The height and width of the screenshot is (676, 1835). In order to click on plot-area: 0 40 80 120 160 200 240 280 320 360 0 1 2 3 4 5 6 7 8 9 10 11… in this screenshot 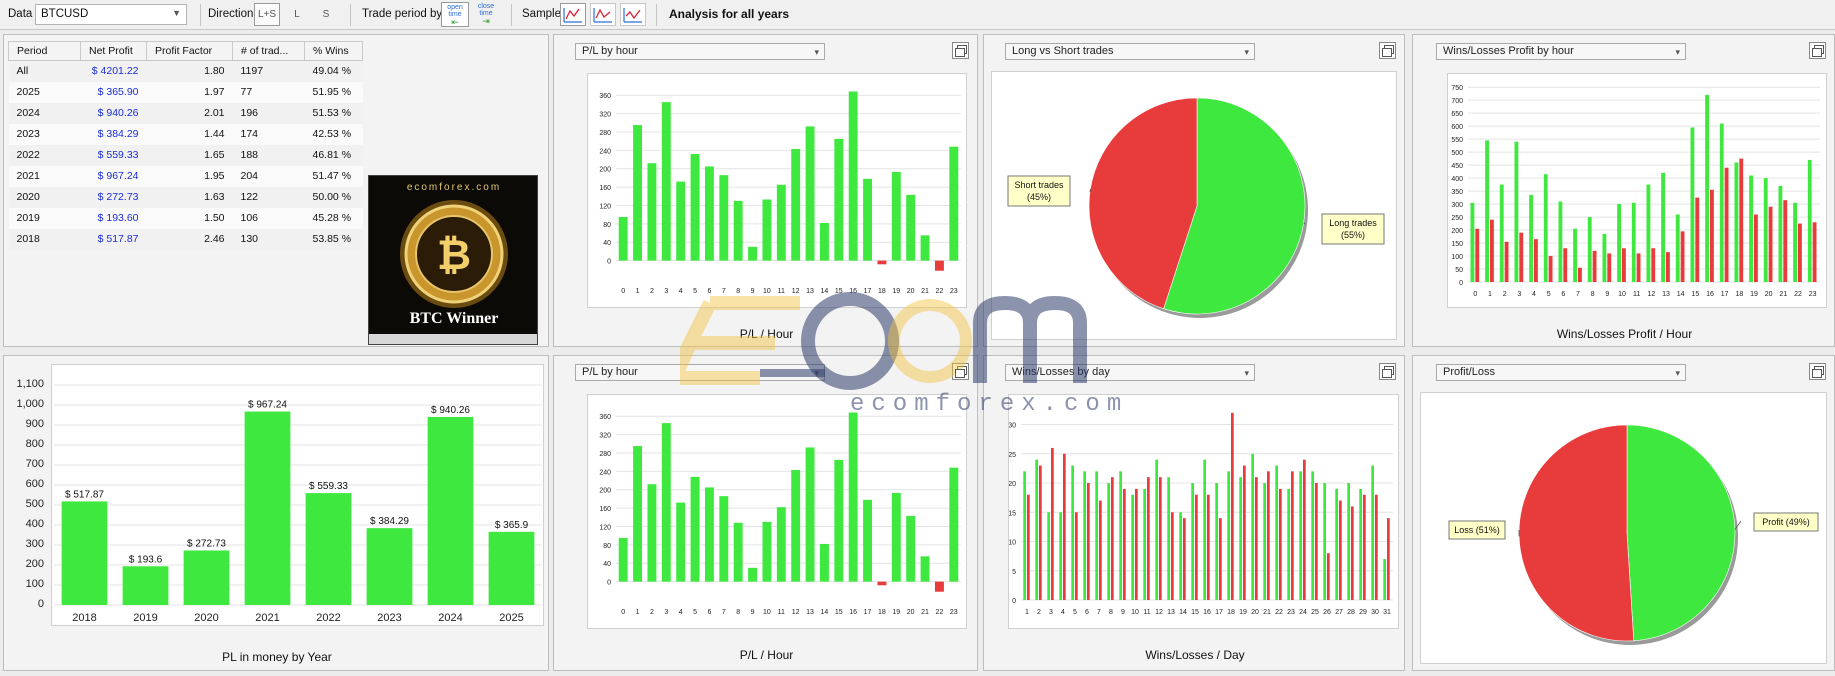, I will do `click(777, 511)`.